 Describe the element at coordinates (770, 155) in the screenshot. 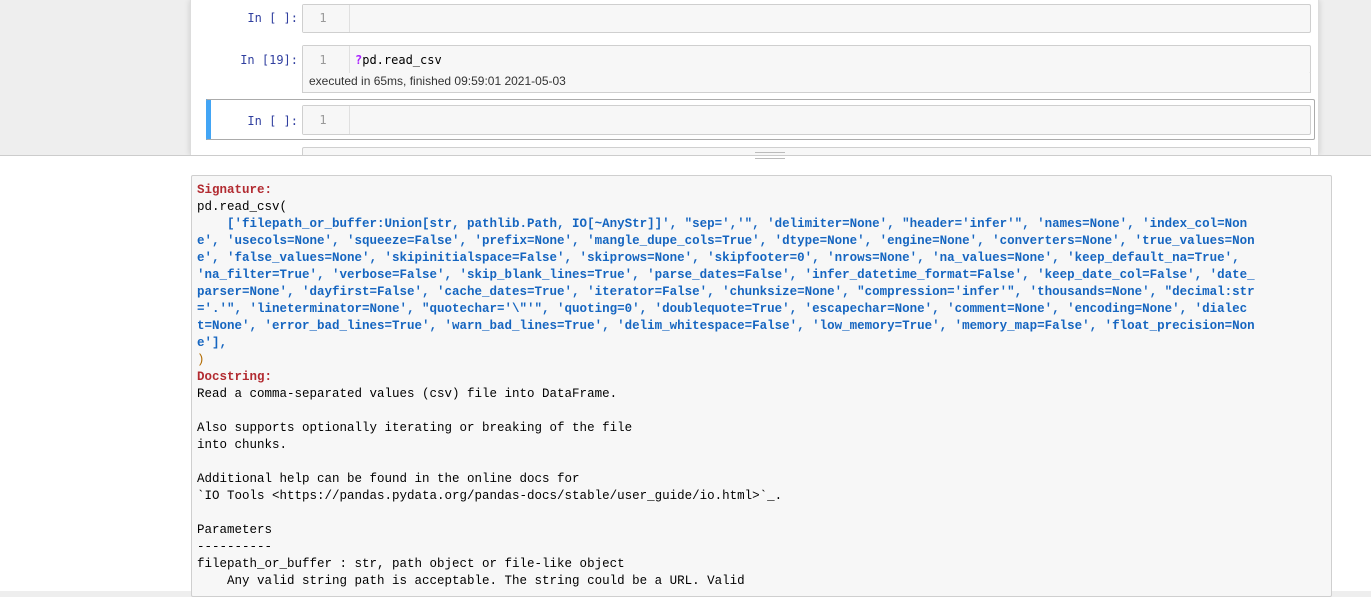

I see `pager-resize-handle` at that location.